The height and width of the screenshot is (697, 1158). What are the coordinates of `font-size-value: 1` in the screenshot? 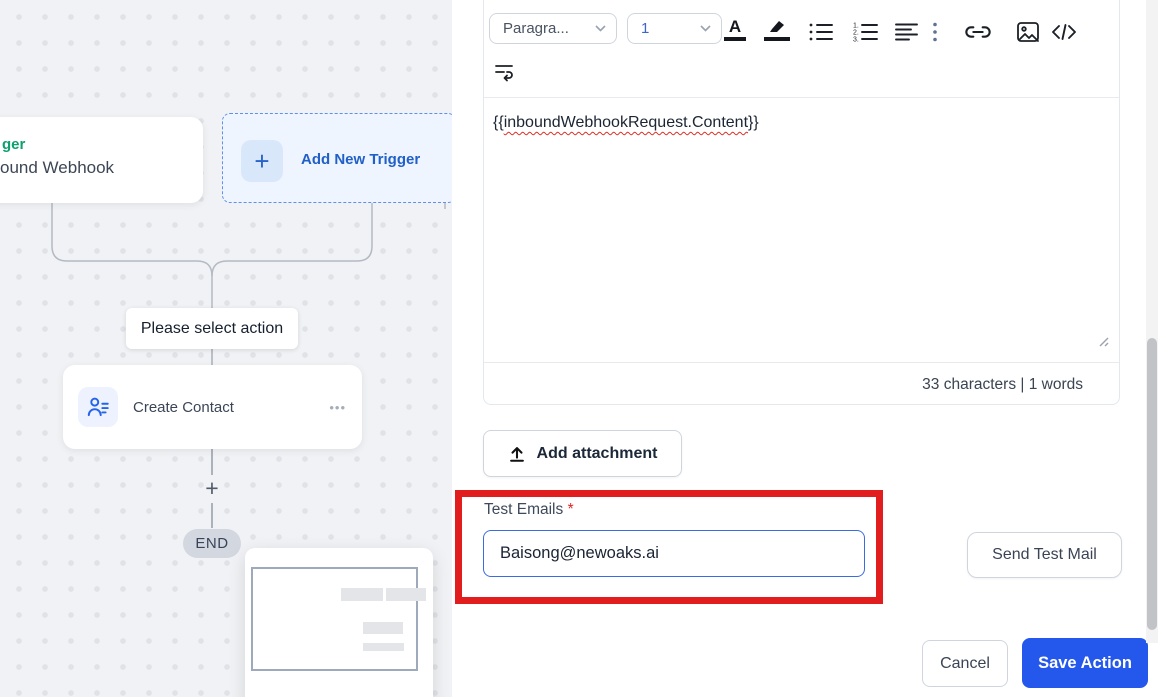 It's located at (645, 28).